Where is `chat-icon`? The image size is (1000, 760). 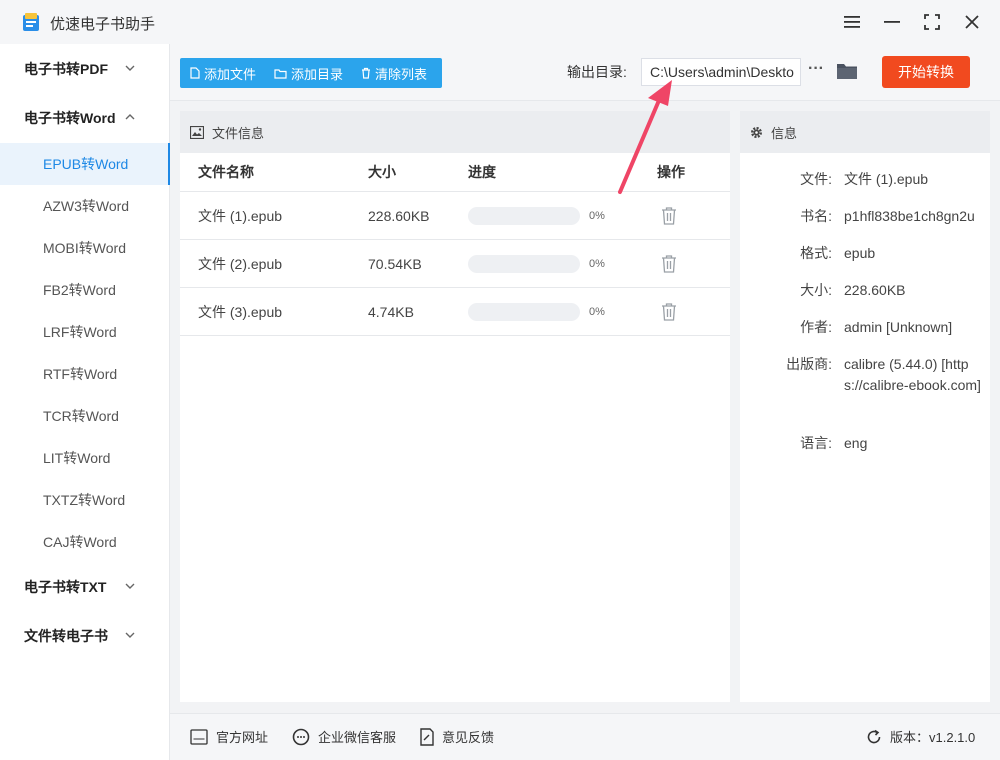
chat-icon is located at coordinates (301, 736).